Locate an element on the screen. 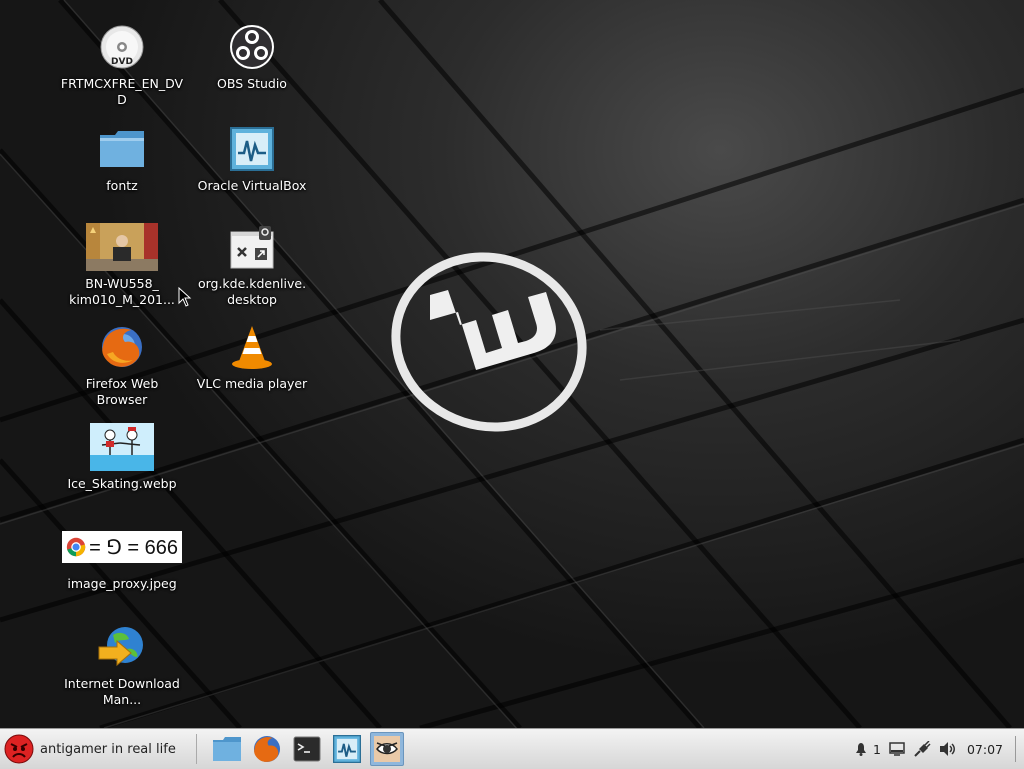 The width and height of the screenshot is (1024, 769). network-plug-icon is located at coordinates (922, 749).